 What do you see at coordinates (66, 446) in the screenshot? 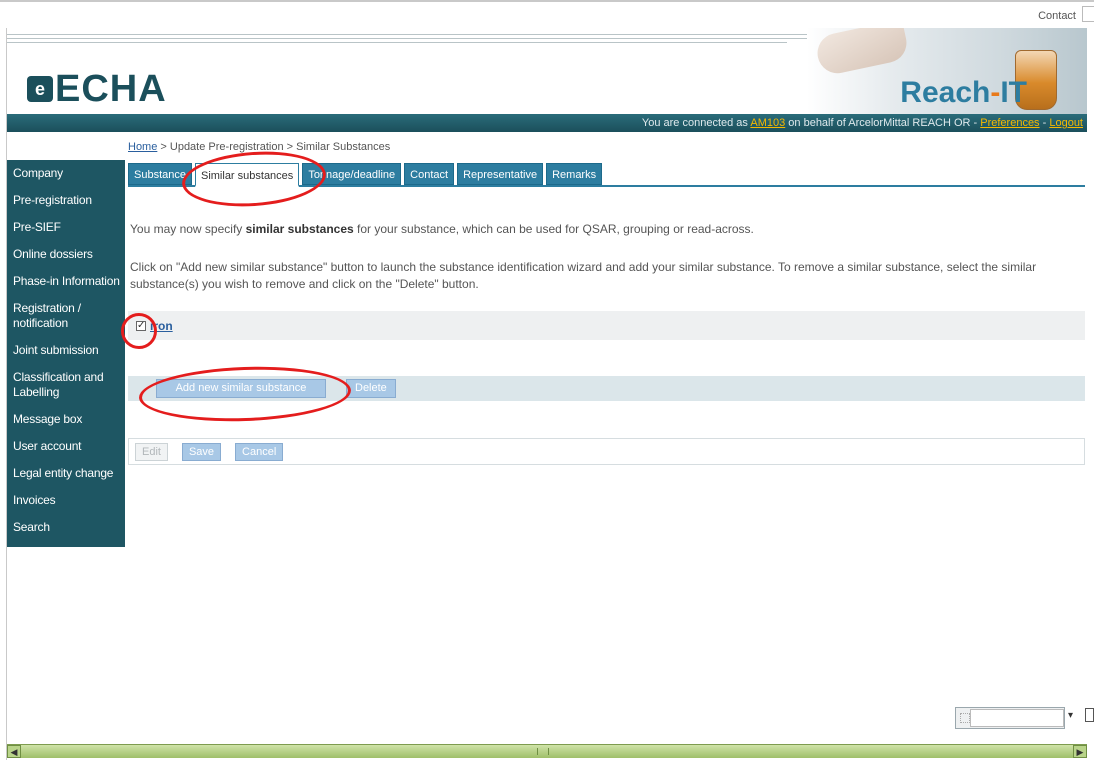
I see `sidebar-item-user-account: User account` at bounding box center [66, 446].